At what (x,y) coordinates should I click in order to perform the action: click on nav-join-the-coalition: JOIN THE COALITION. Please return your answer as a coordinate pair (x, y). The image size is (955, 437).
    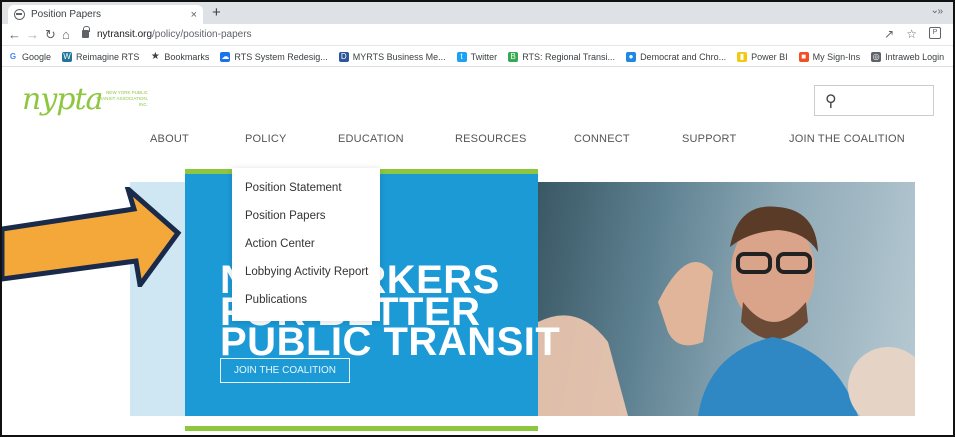
    Looking at the image, I should click on (847, 139).